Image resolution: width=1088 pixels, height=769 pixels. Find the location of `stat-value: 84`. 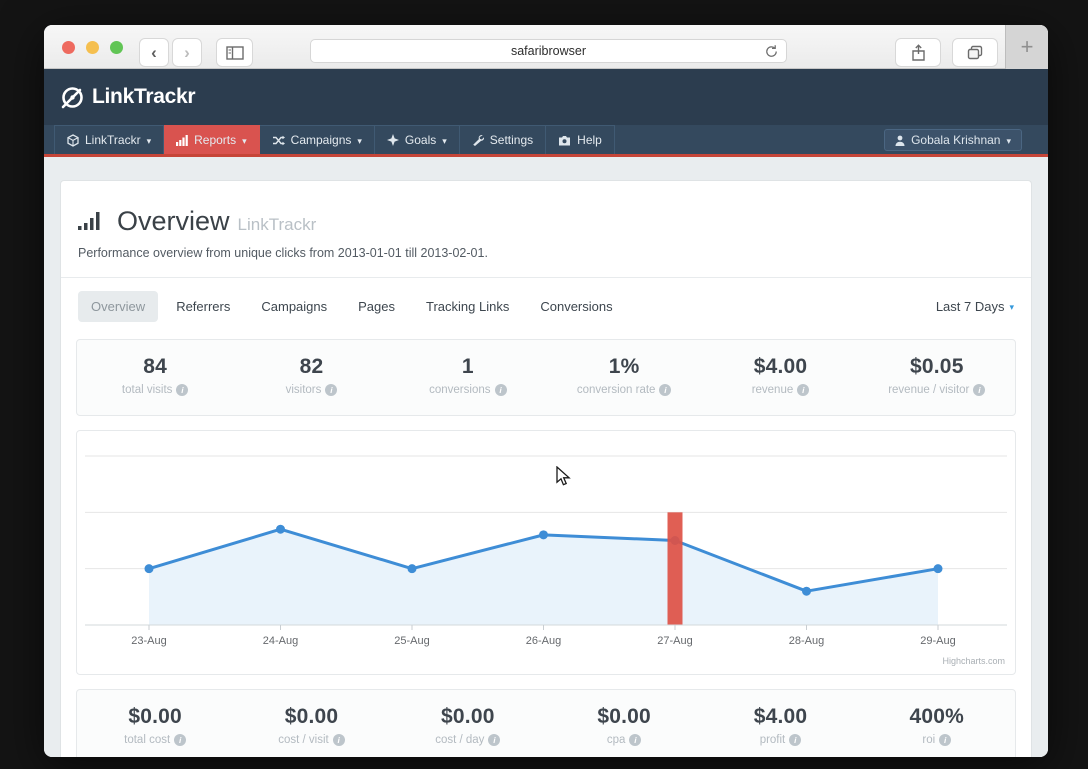

stat-value: 84 is located at coordinates (155, 366).